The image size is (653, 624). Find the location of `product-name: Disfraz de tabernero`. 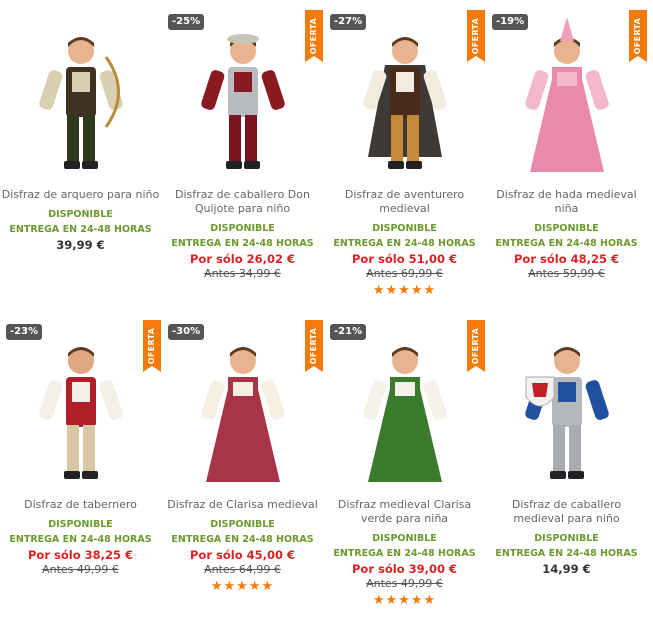

product-name: Disfraz de tabernero is located at coordinates (80, 505).